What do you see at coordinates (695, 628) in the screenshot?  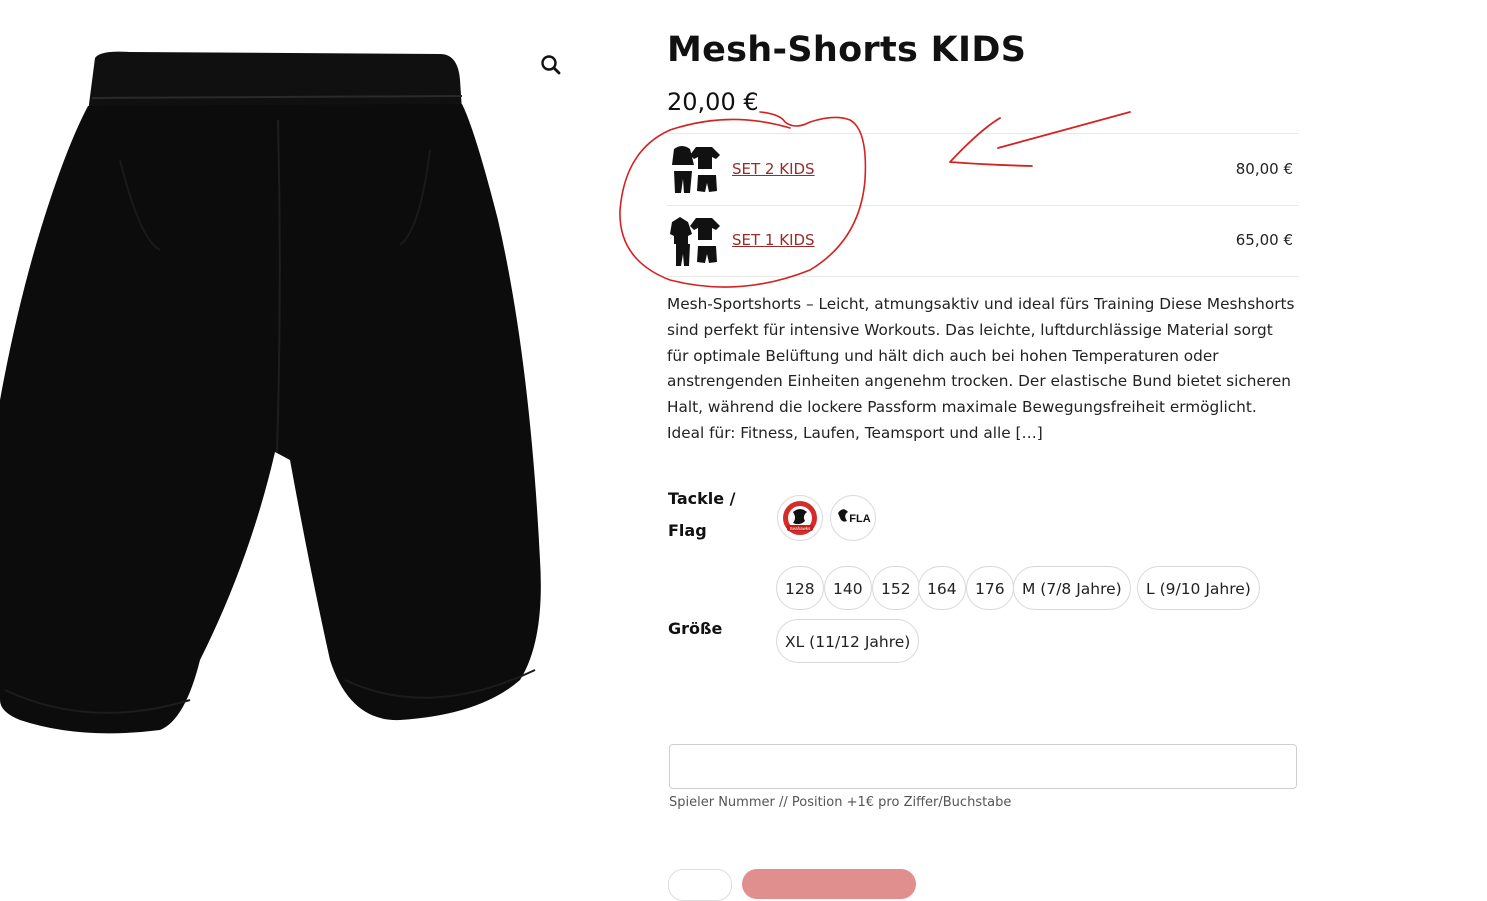 I see `size-label: Größe` at bounding box center [695, 628].